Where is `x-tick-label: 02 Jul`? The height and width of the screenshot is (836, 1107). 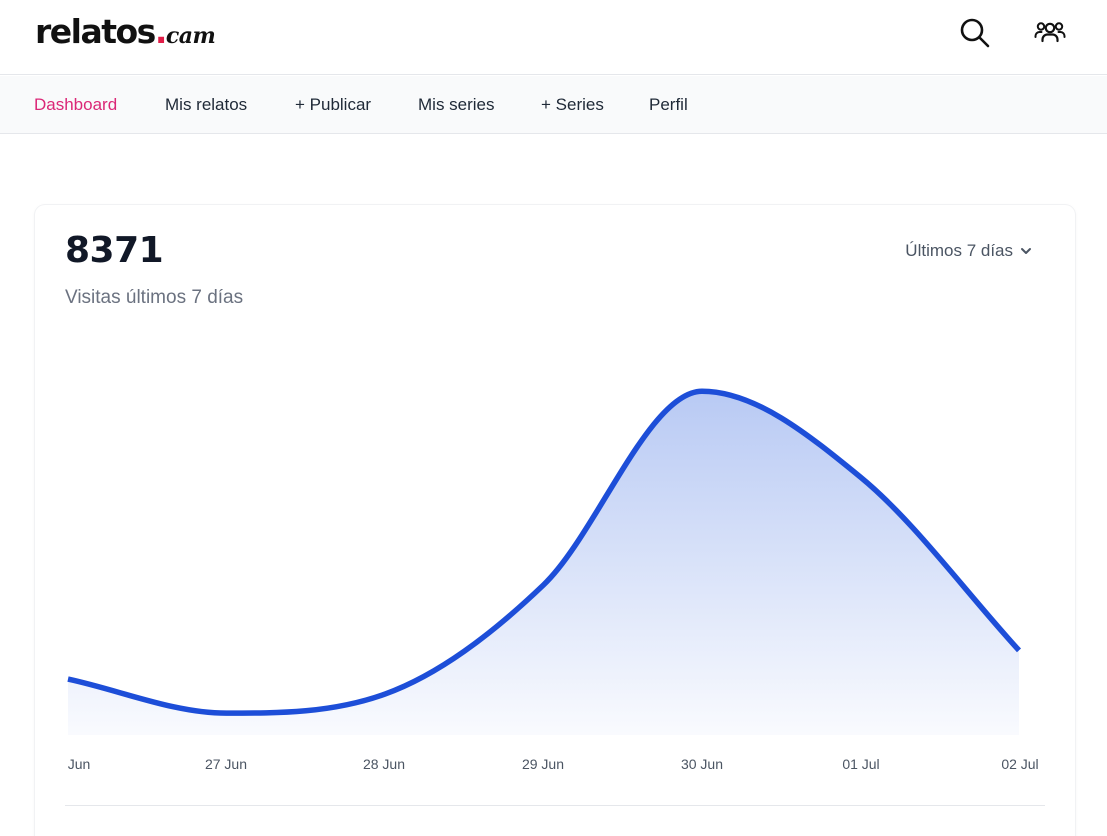
x-tick-label: 02 Jul is located at coordinates (1019, 764).